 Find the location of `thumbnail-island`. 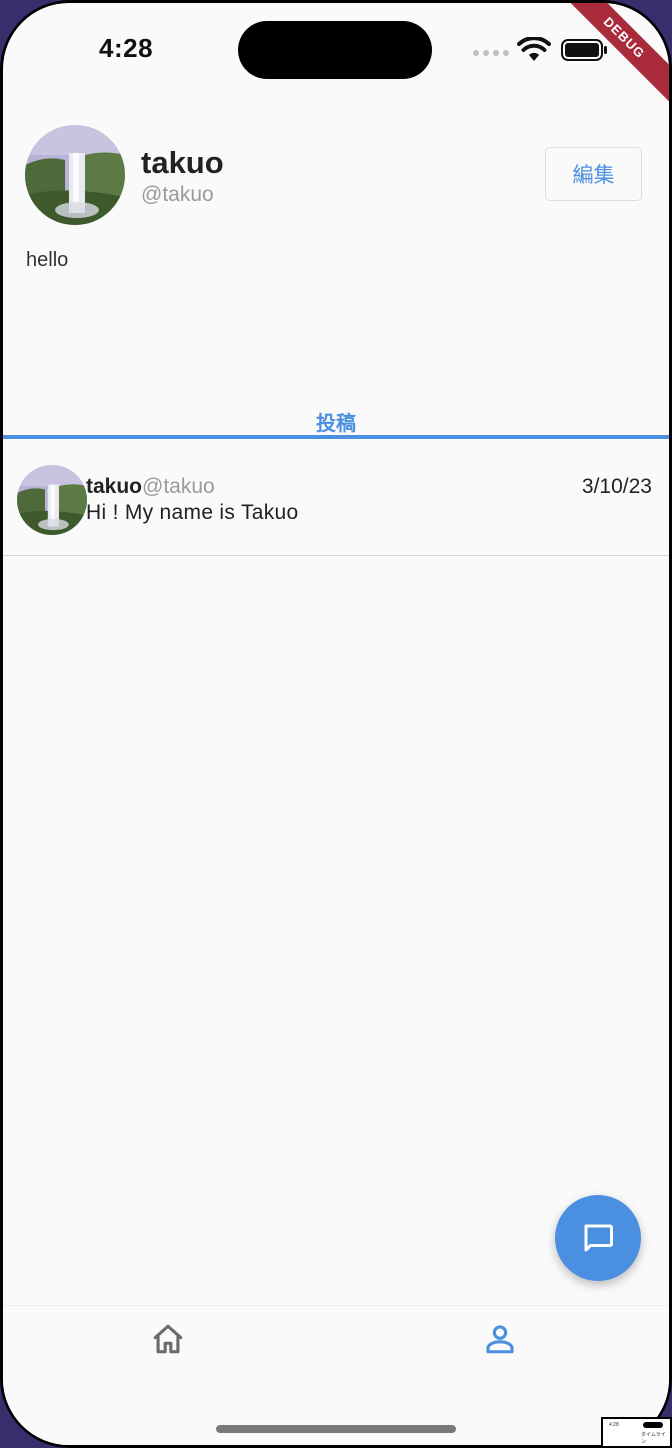

thumbnail-island is located at coordinates (653, 1425).